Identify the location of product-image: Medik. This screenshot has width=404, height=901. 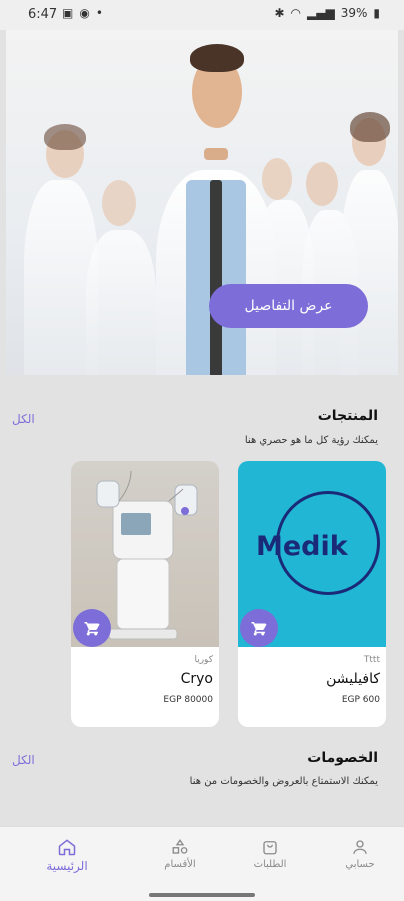
(312, 554).